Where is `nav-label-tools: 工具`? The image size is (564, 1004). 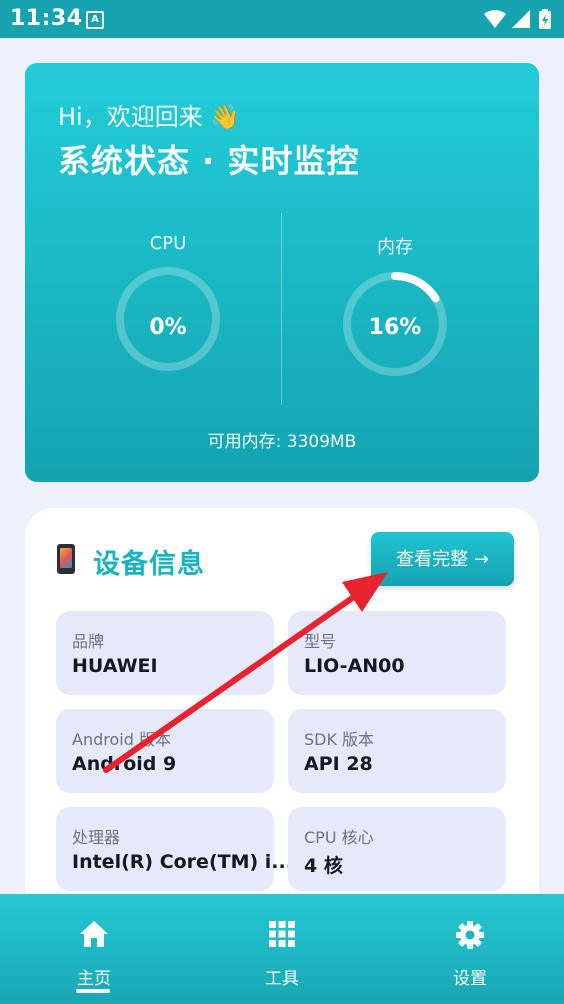 nav-label-tools: 工具 is located at coordinates (282, 979).